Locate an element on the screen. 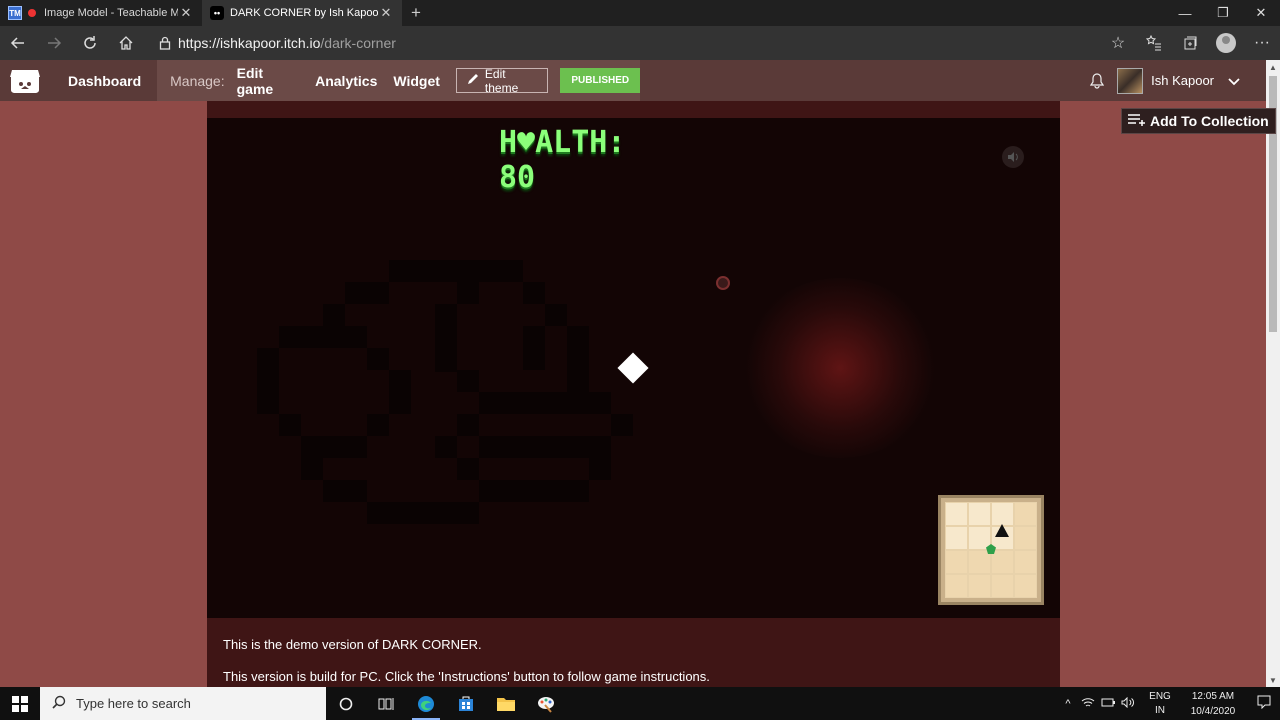  url-path: /dark-corner is located at coordinates (358, 43).